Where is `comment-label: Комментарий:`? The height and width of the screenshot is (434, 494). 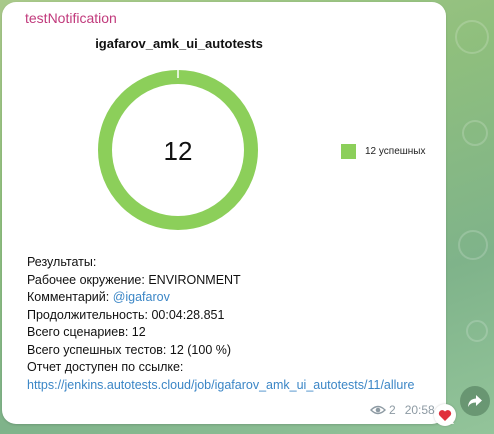
comment-label: Комментарий: is located at coordinates (68, 297).